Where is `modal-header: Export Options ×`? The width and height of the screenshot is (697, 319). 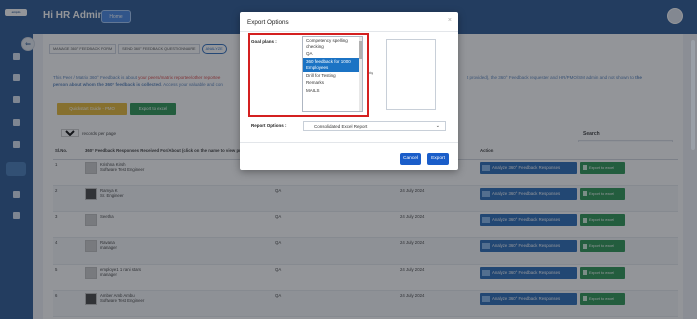
modal-header: Export Options × is located at coordinates (349, 22).